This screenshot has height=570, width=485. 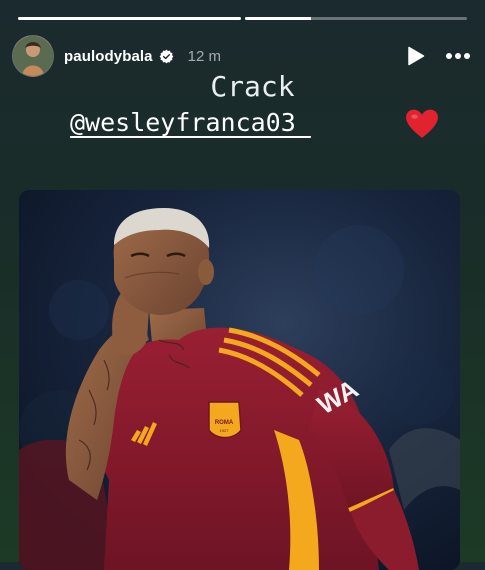 I want to click on play-icon, so click(x=416, y=56).